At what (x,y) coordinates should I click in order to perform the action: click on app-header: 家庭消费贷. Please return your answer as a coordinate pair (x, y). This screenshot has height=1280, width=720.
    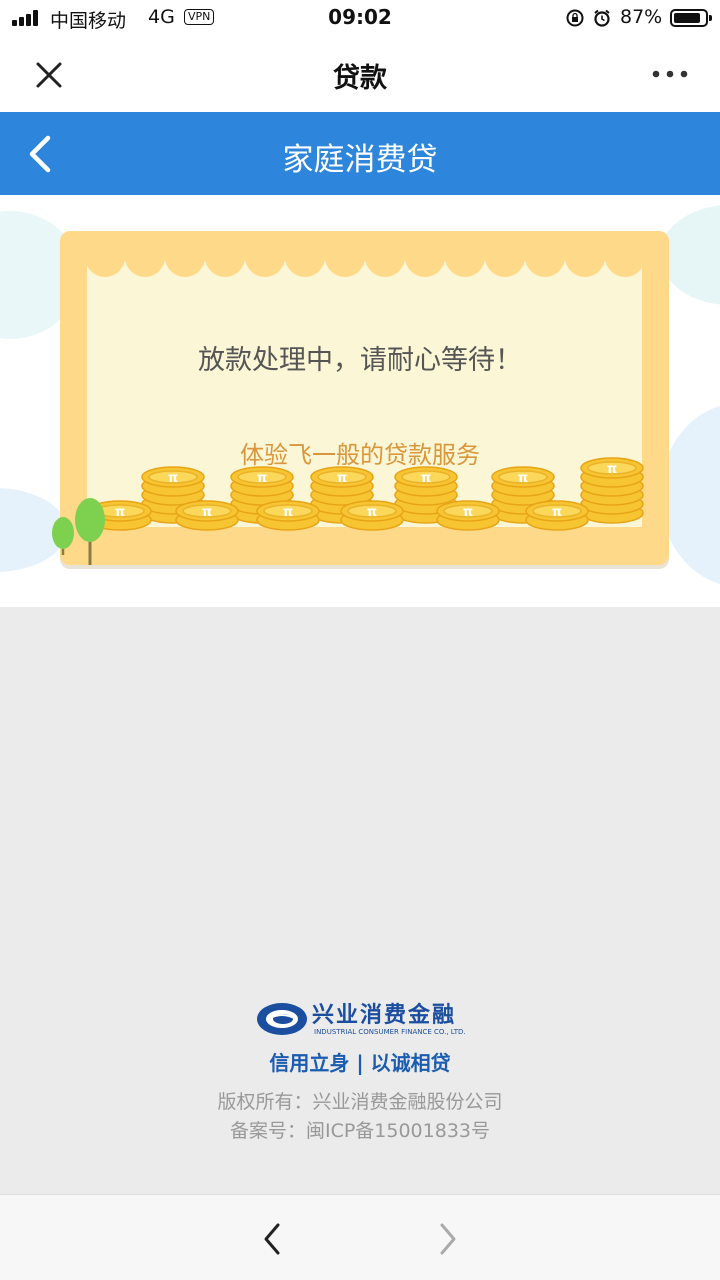
    Looking at the image, I should click on (360, 153).